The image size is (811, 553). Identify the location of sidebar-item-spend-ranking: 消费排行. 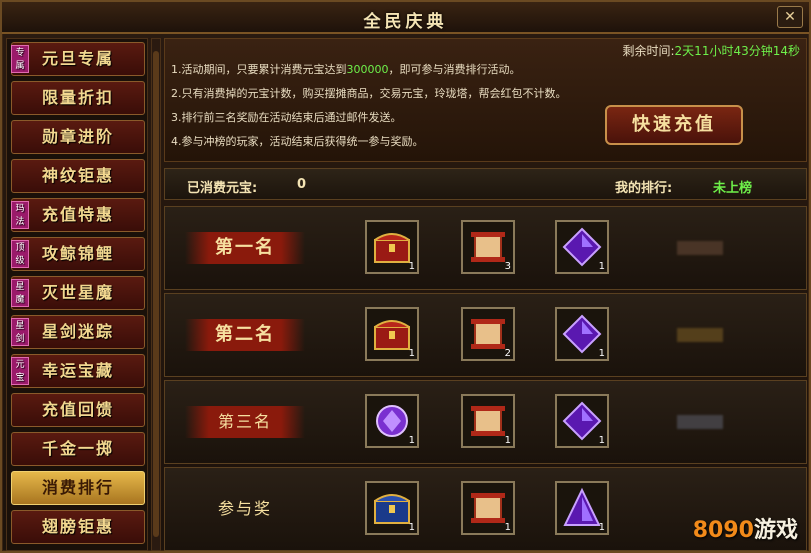
(78, 488).